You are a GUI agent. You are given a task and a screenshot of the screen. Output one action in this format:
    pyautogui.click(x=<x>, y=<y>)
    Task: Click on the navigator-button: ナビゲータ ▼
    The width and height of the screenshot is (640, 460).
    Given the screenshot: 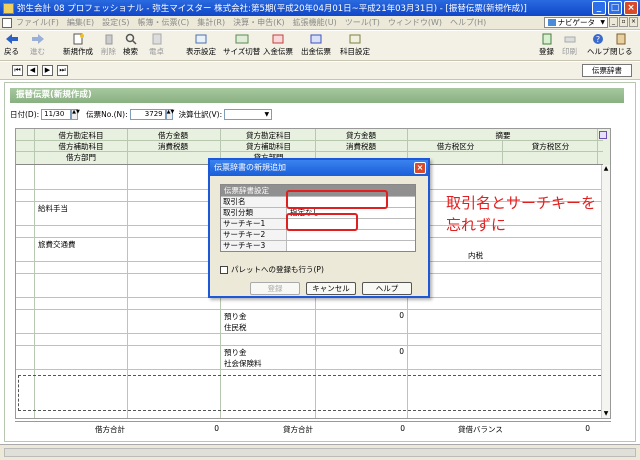 What is the action you would take?
    pyautogui.click(x=575, y=22)
    